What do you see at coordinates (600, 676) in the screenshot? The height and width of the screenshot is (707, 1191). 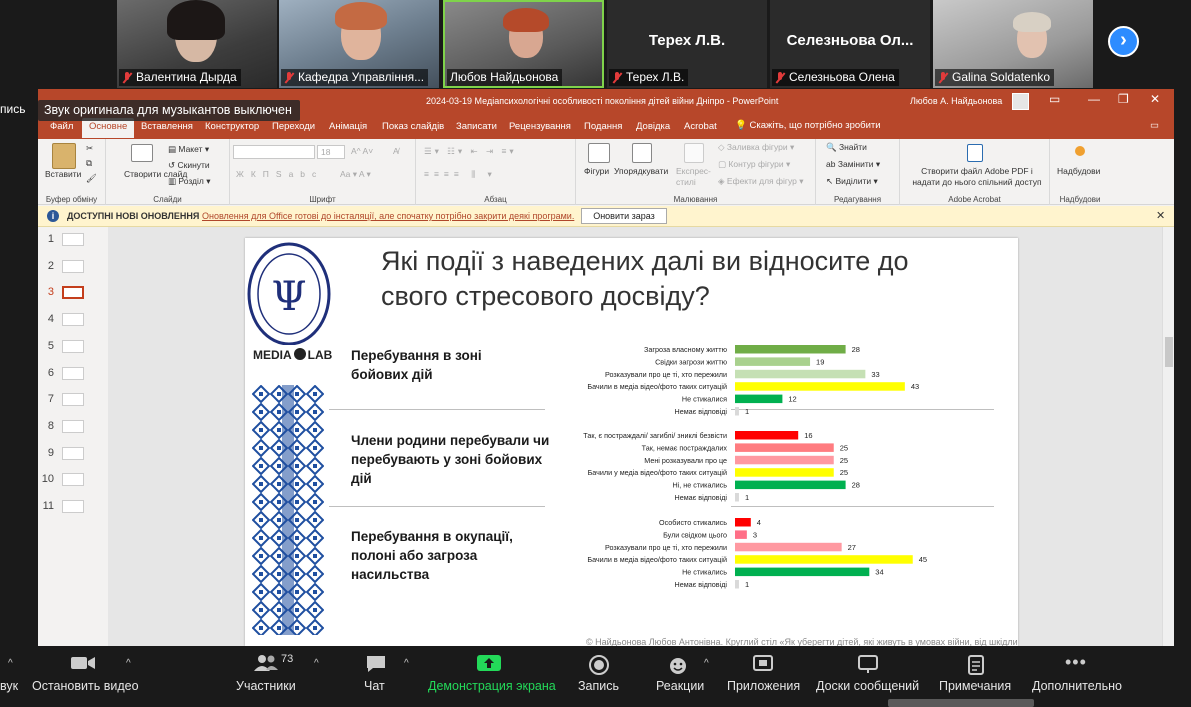 I see `record-button: Запись` at bounding box center [600, 676].